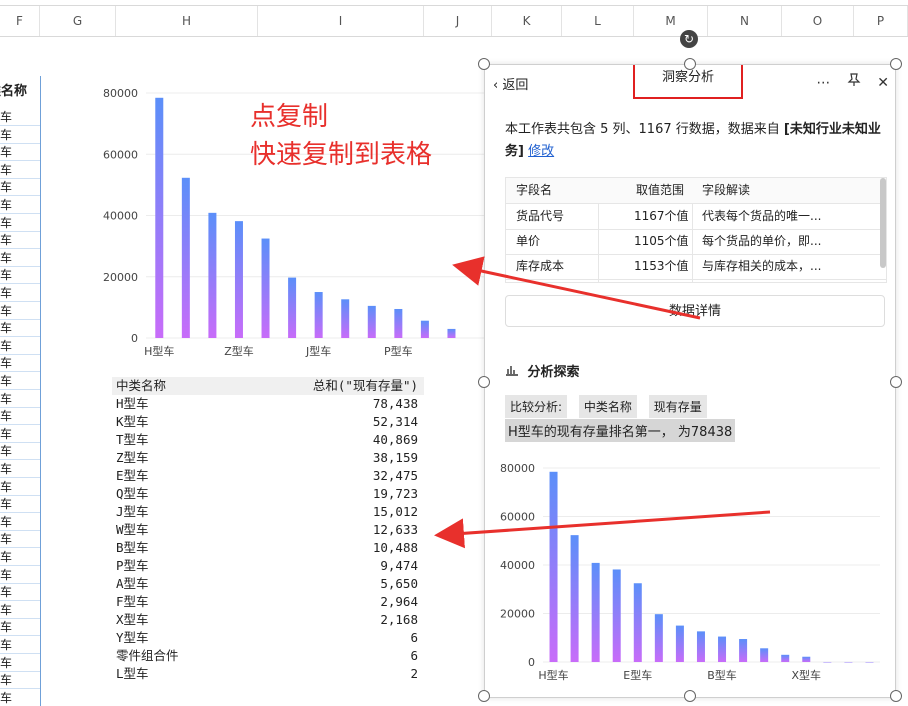 This screenshot has height=706, width=908. Describe the element at coordinates (602, 529) in the screenshot. I see `arrow-to-table` at that location.